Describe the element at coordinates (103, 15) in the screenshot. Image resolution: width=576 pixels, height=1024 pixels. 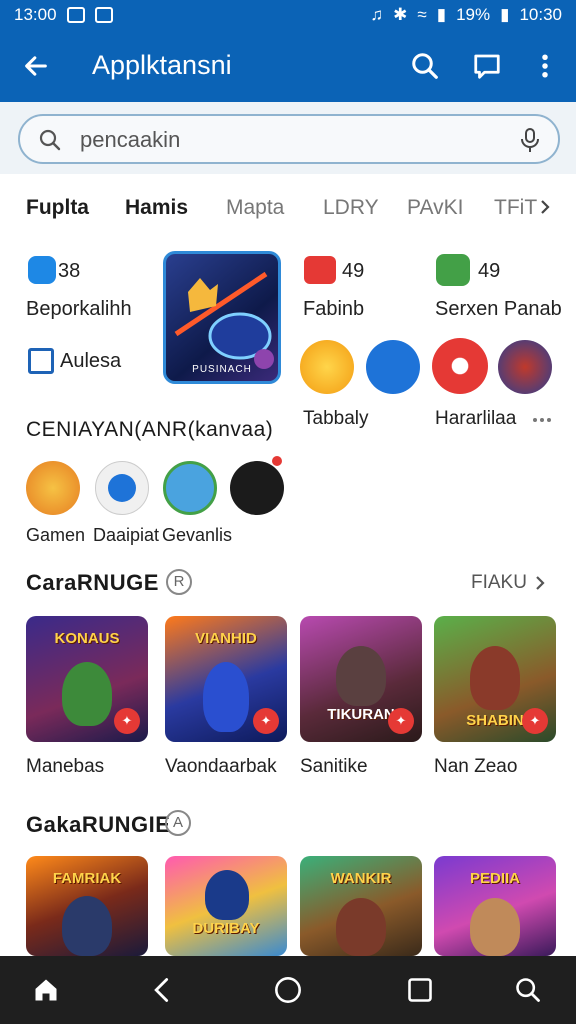
I see `mail-icon` at that location.